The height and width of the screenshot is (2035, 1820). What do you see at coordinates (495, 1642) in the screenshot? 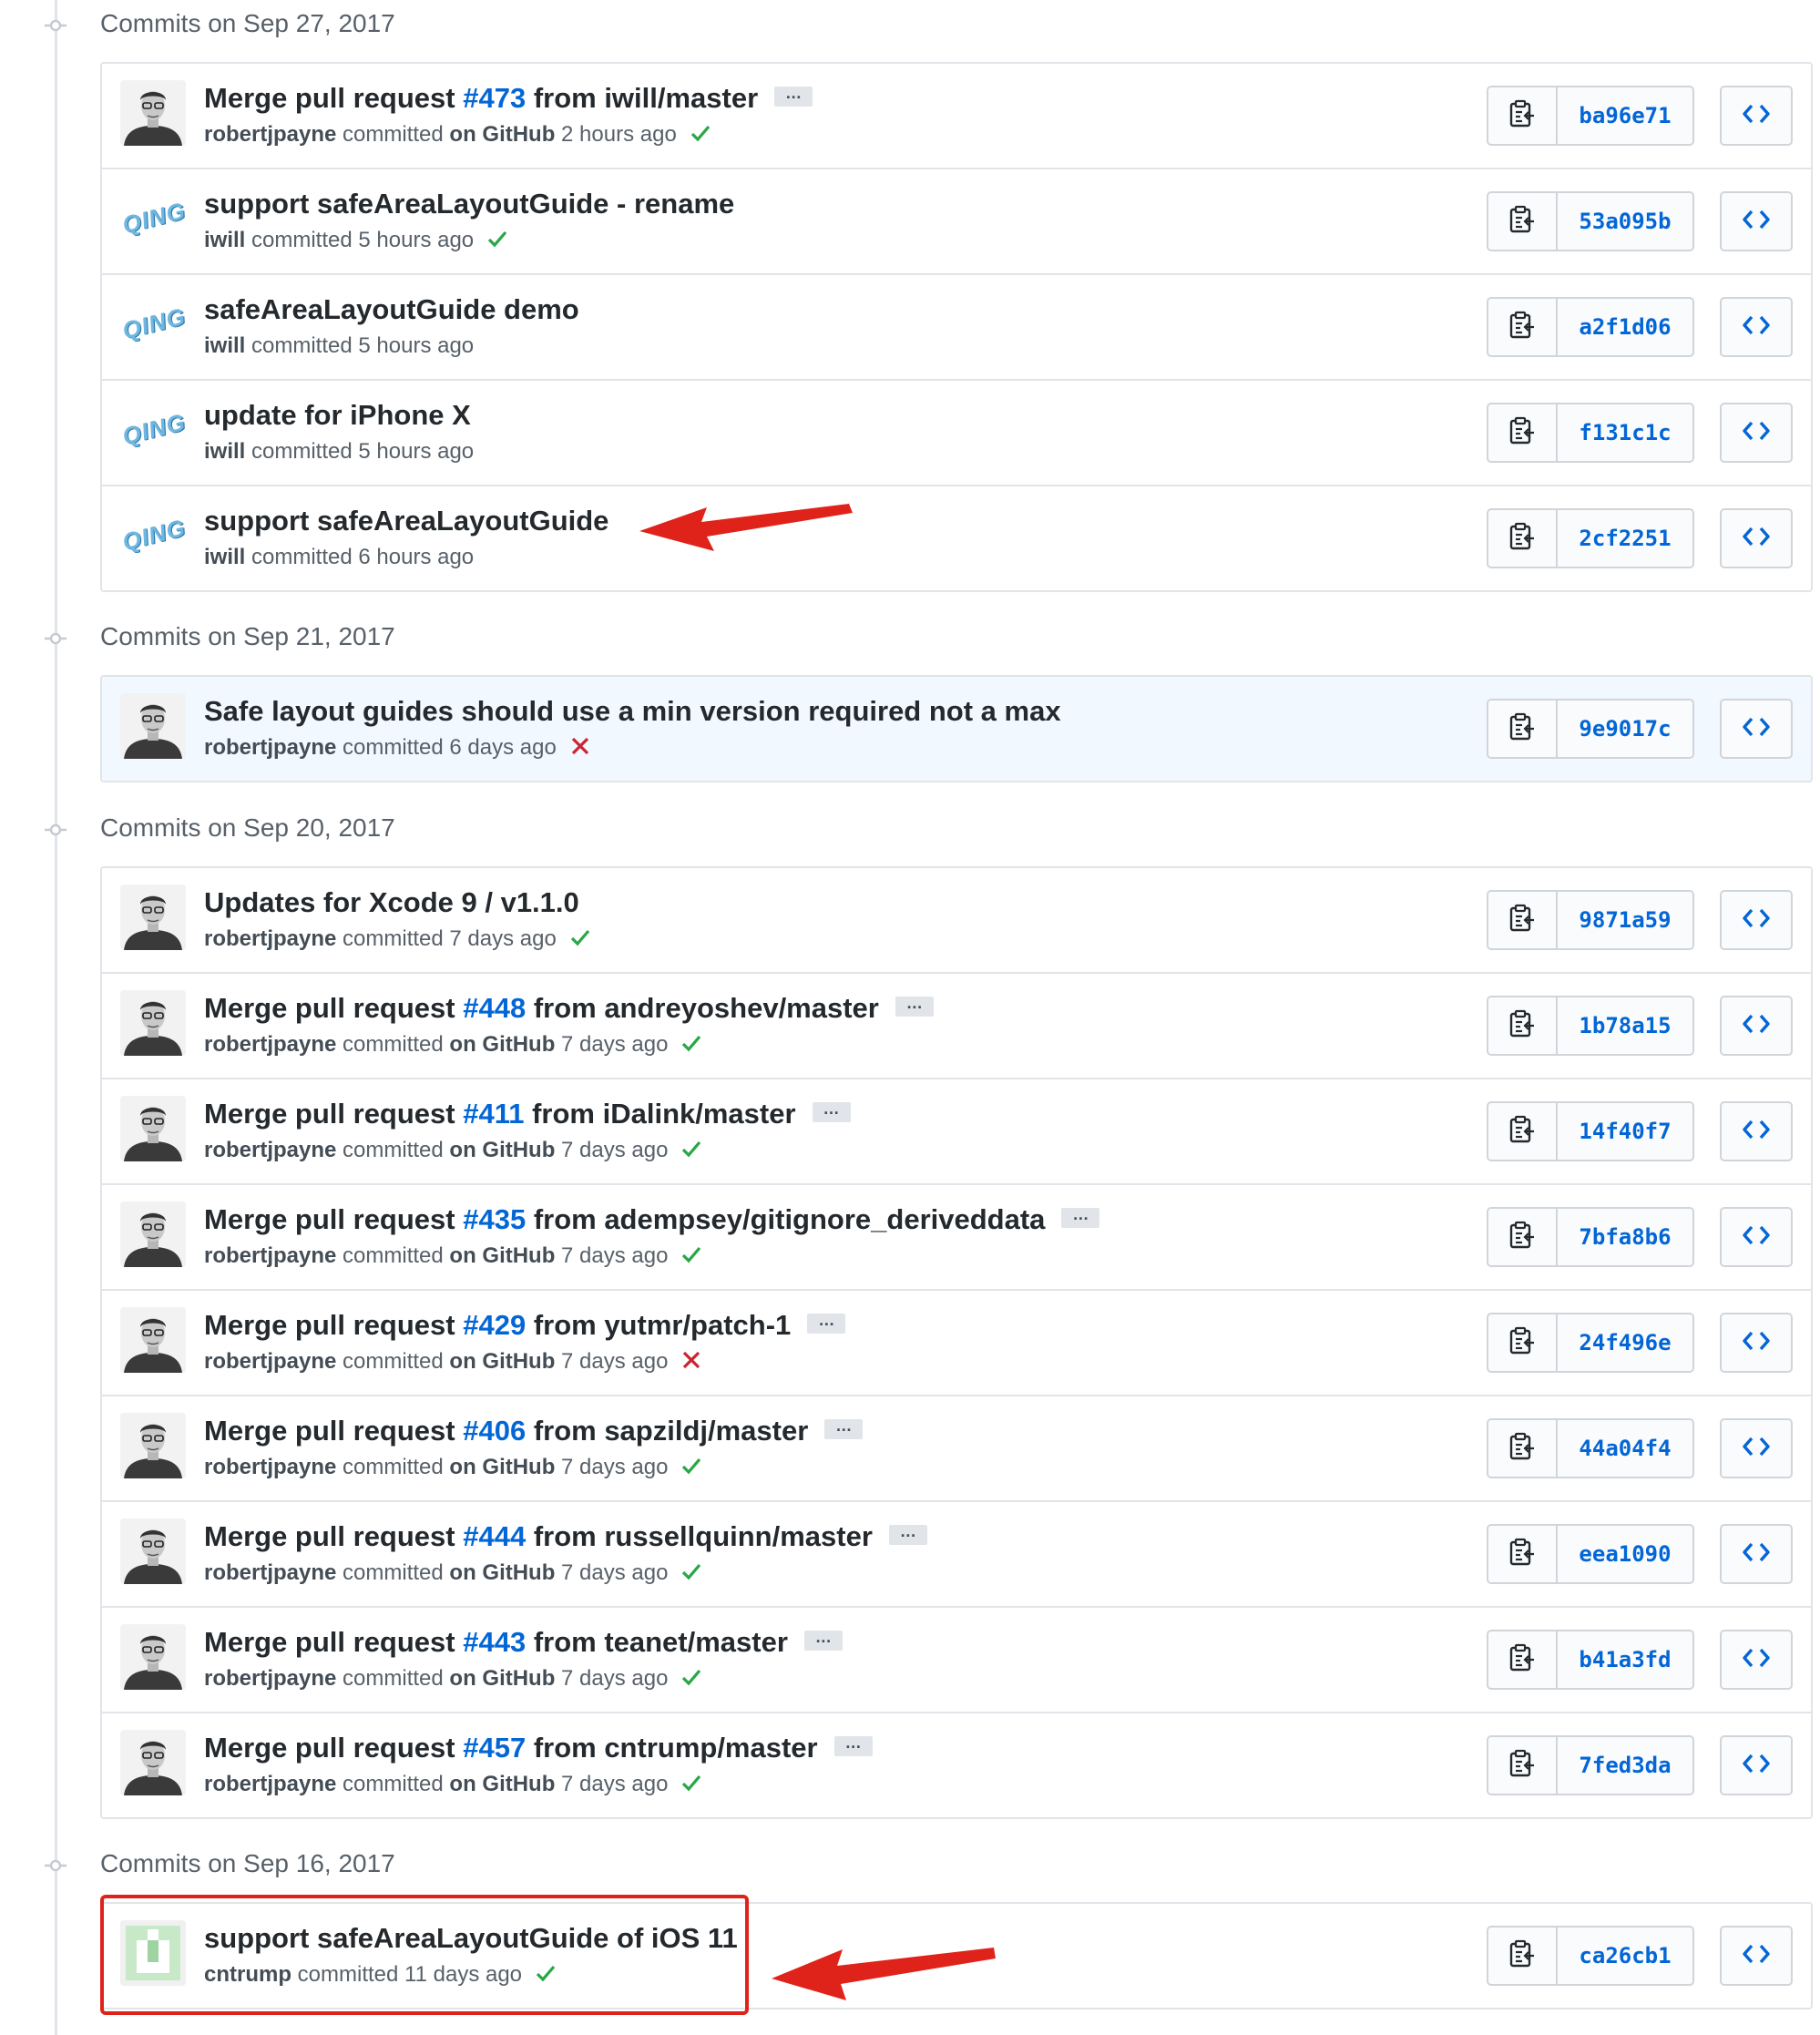
I see `pull-request-link: #443` at bounding box center [495, 1642].